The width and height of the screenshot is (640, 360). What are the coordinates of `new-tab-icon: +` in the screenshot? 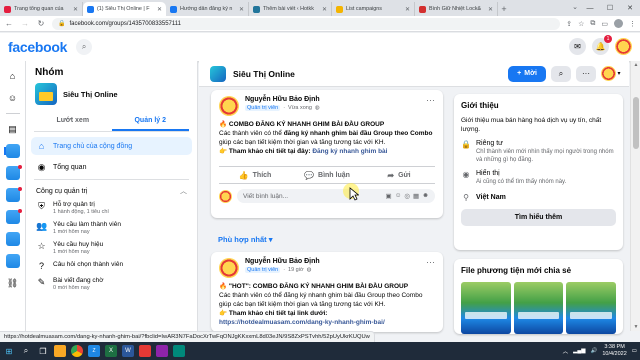 It's located at (504, 9).